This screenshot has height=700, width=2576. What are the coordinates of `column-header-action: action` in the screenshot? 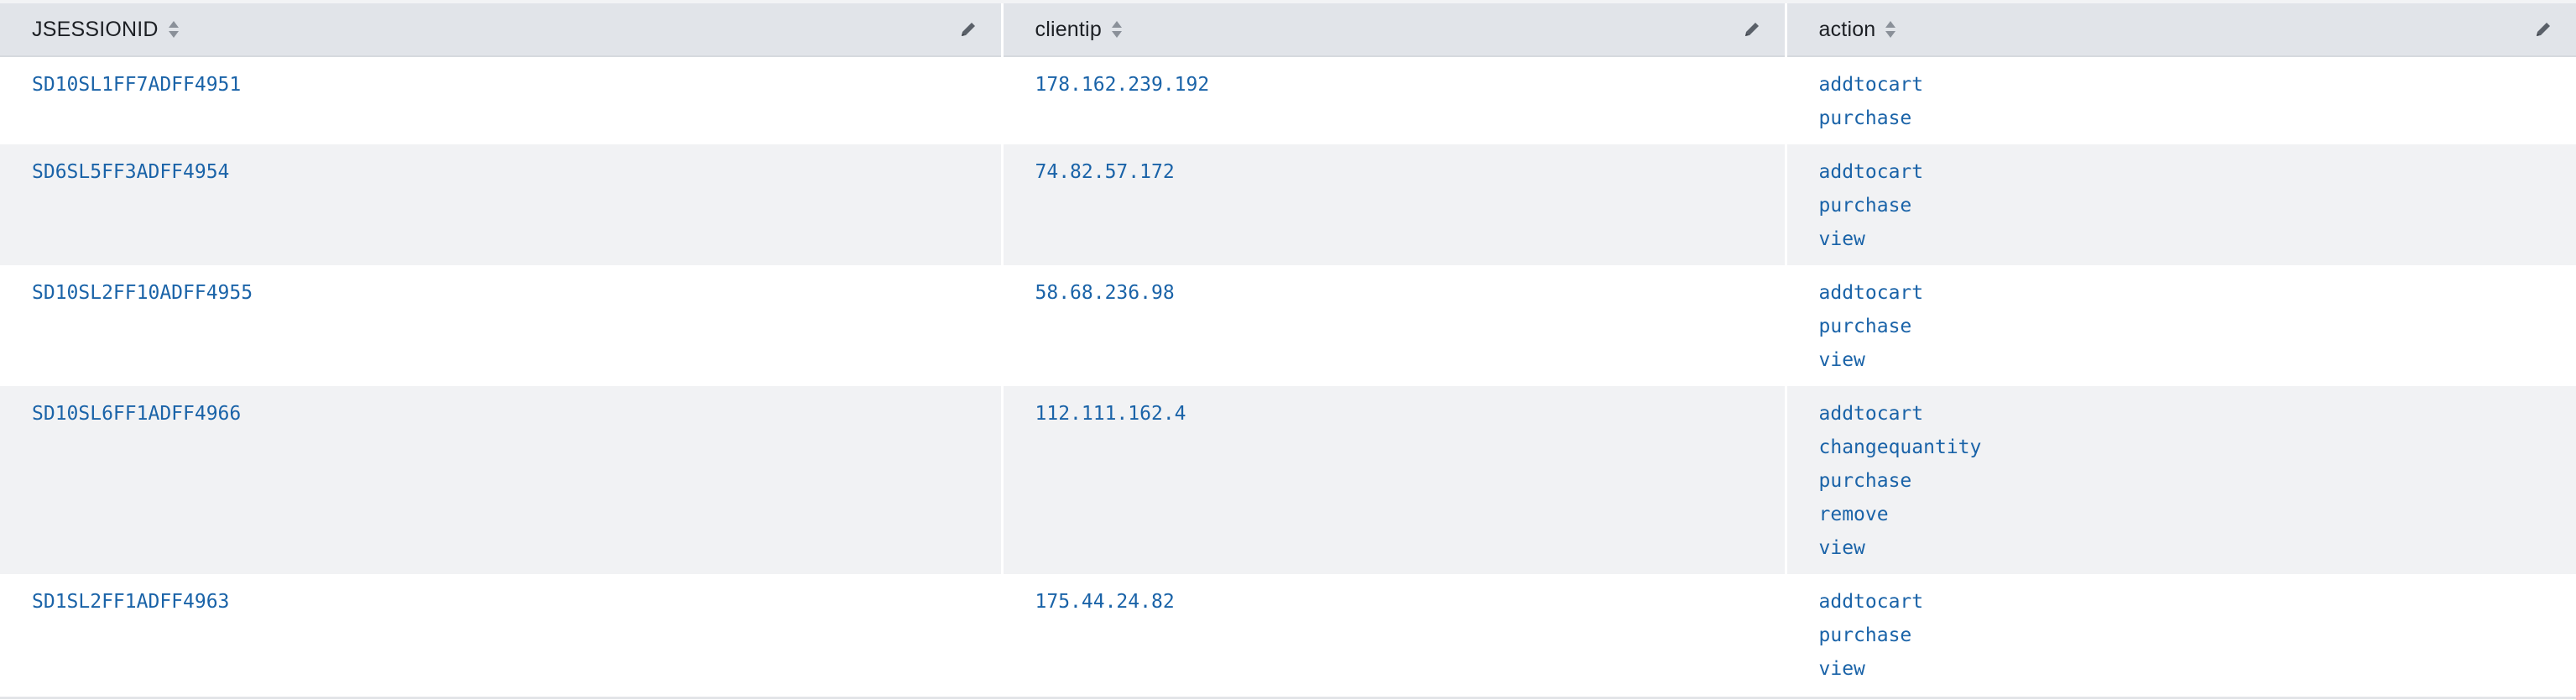 It's located at (2180, 28).